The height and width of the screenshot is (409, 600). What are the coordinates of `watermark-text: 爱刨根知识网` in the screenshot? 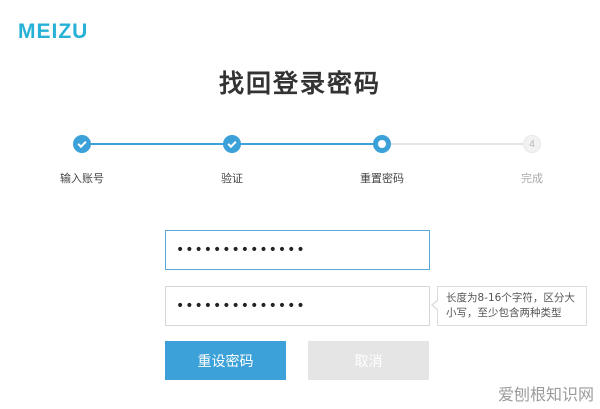 It's located at (545, 394).